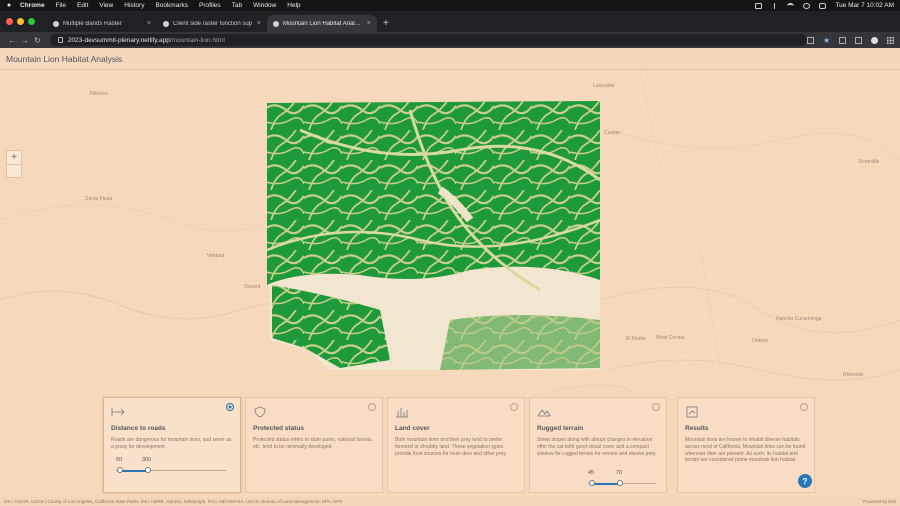 This screenshot has width=900, height=506. What do you see at coordinates (60, 40) in the screenshot?
I see `lock-icon` at bounding box center [60, 40].